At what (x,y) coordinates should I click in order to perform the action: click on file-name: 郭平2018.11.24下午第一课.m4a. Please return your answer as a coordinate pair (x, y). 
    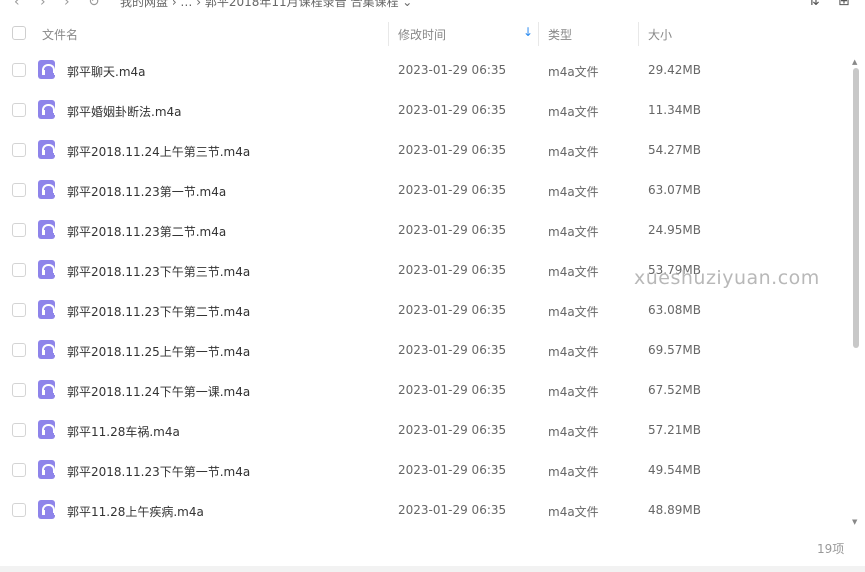
    Looking at the image, I should click on (158, 391).